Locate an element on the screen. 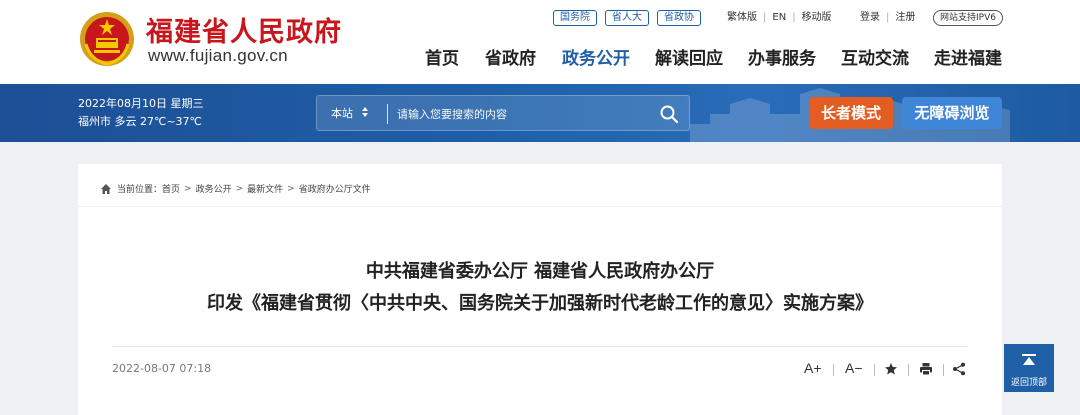 This screenshot has width=1080, height=415. font-increase-button: A+ is located at coordinates (813, 368).